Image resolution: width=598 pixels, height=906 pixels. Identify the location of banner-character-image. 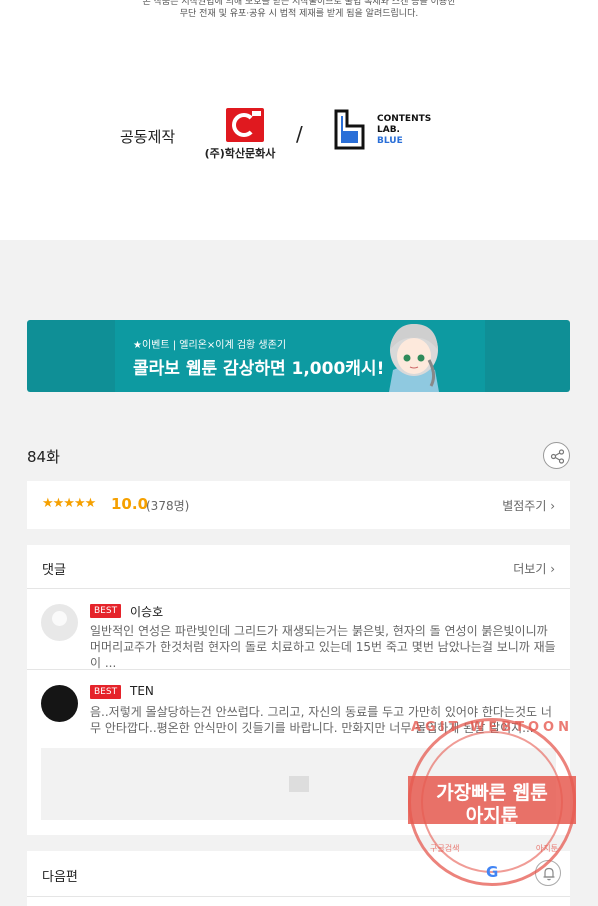
(414, 358).